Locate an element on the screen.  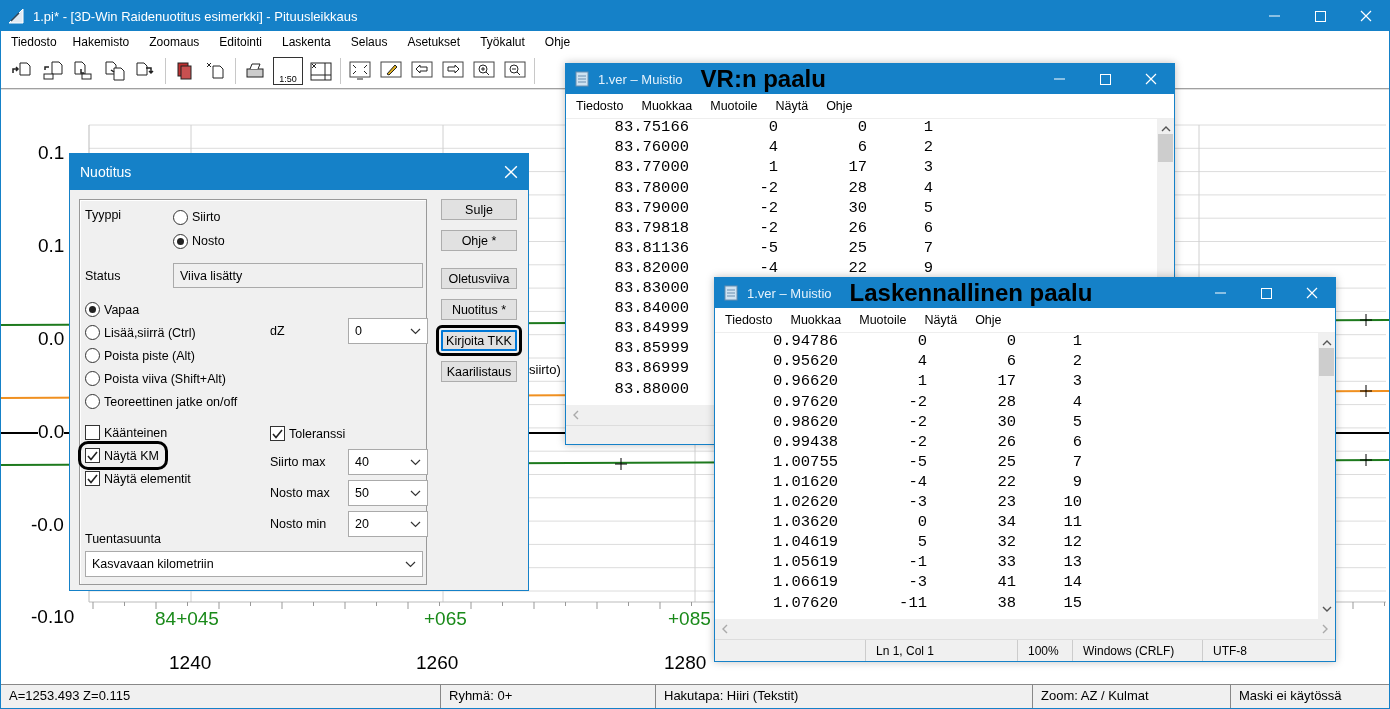
text-cell: 83.83000 is located at coordinates (651, 289).